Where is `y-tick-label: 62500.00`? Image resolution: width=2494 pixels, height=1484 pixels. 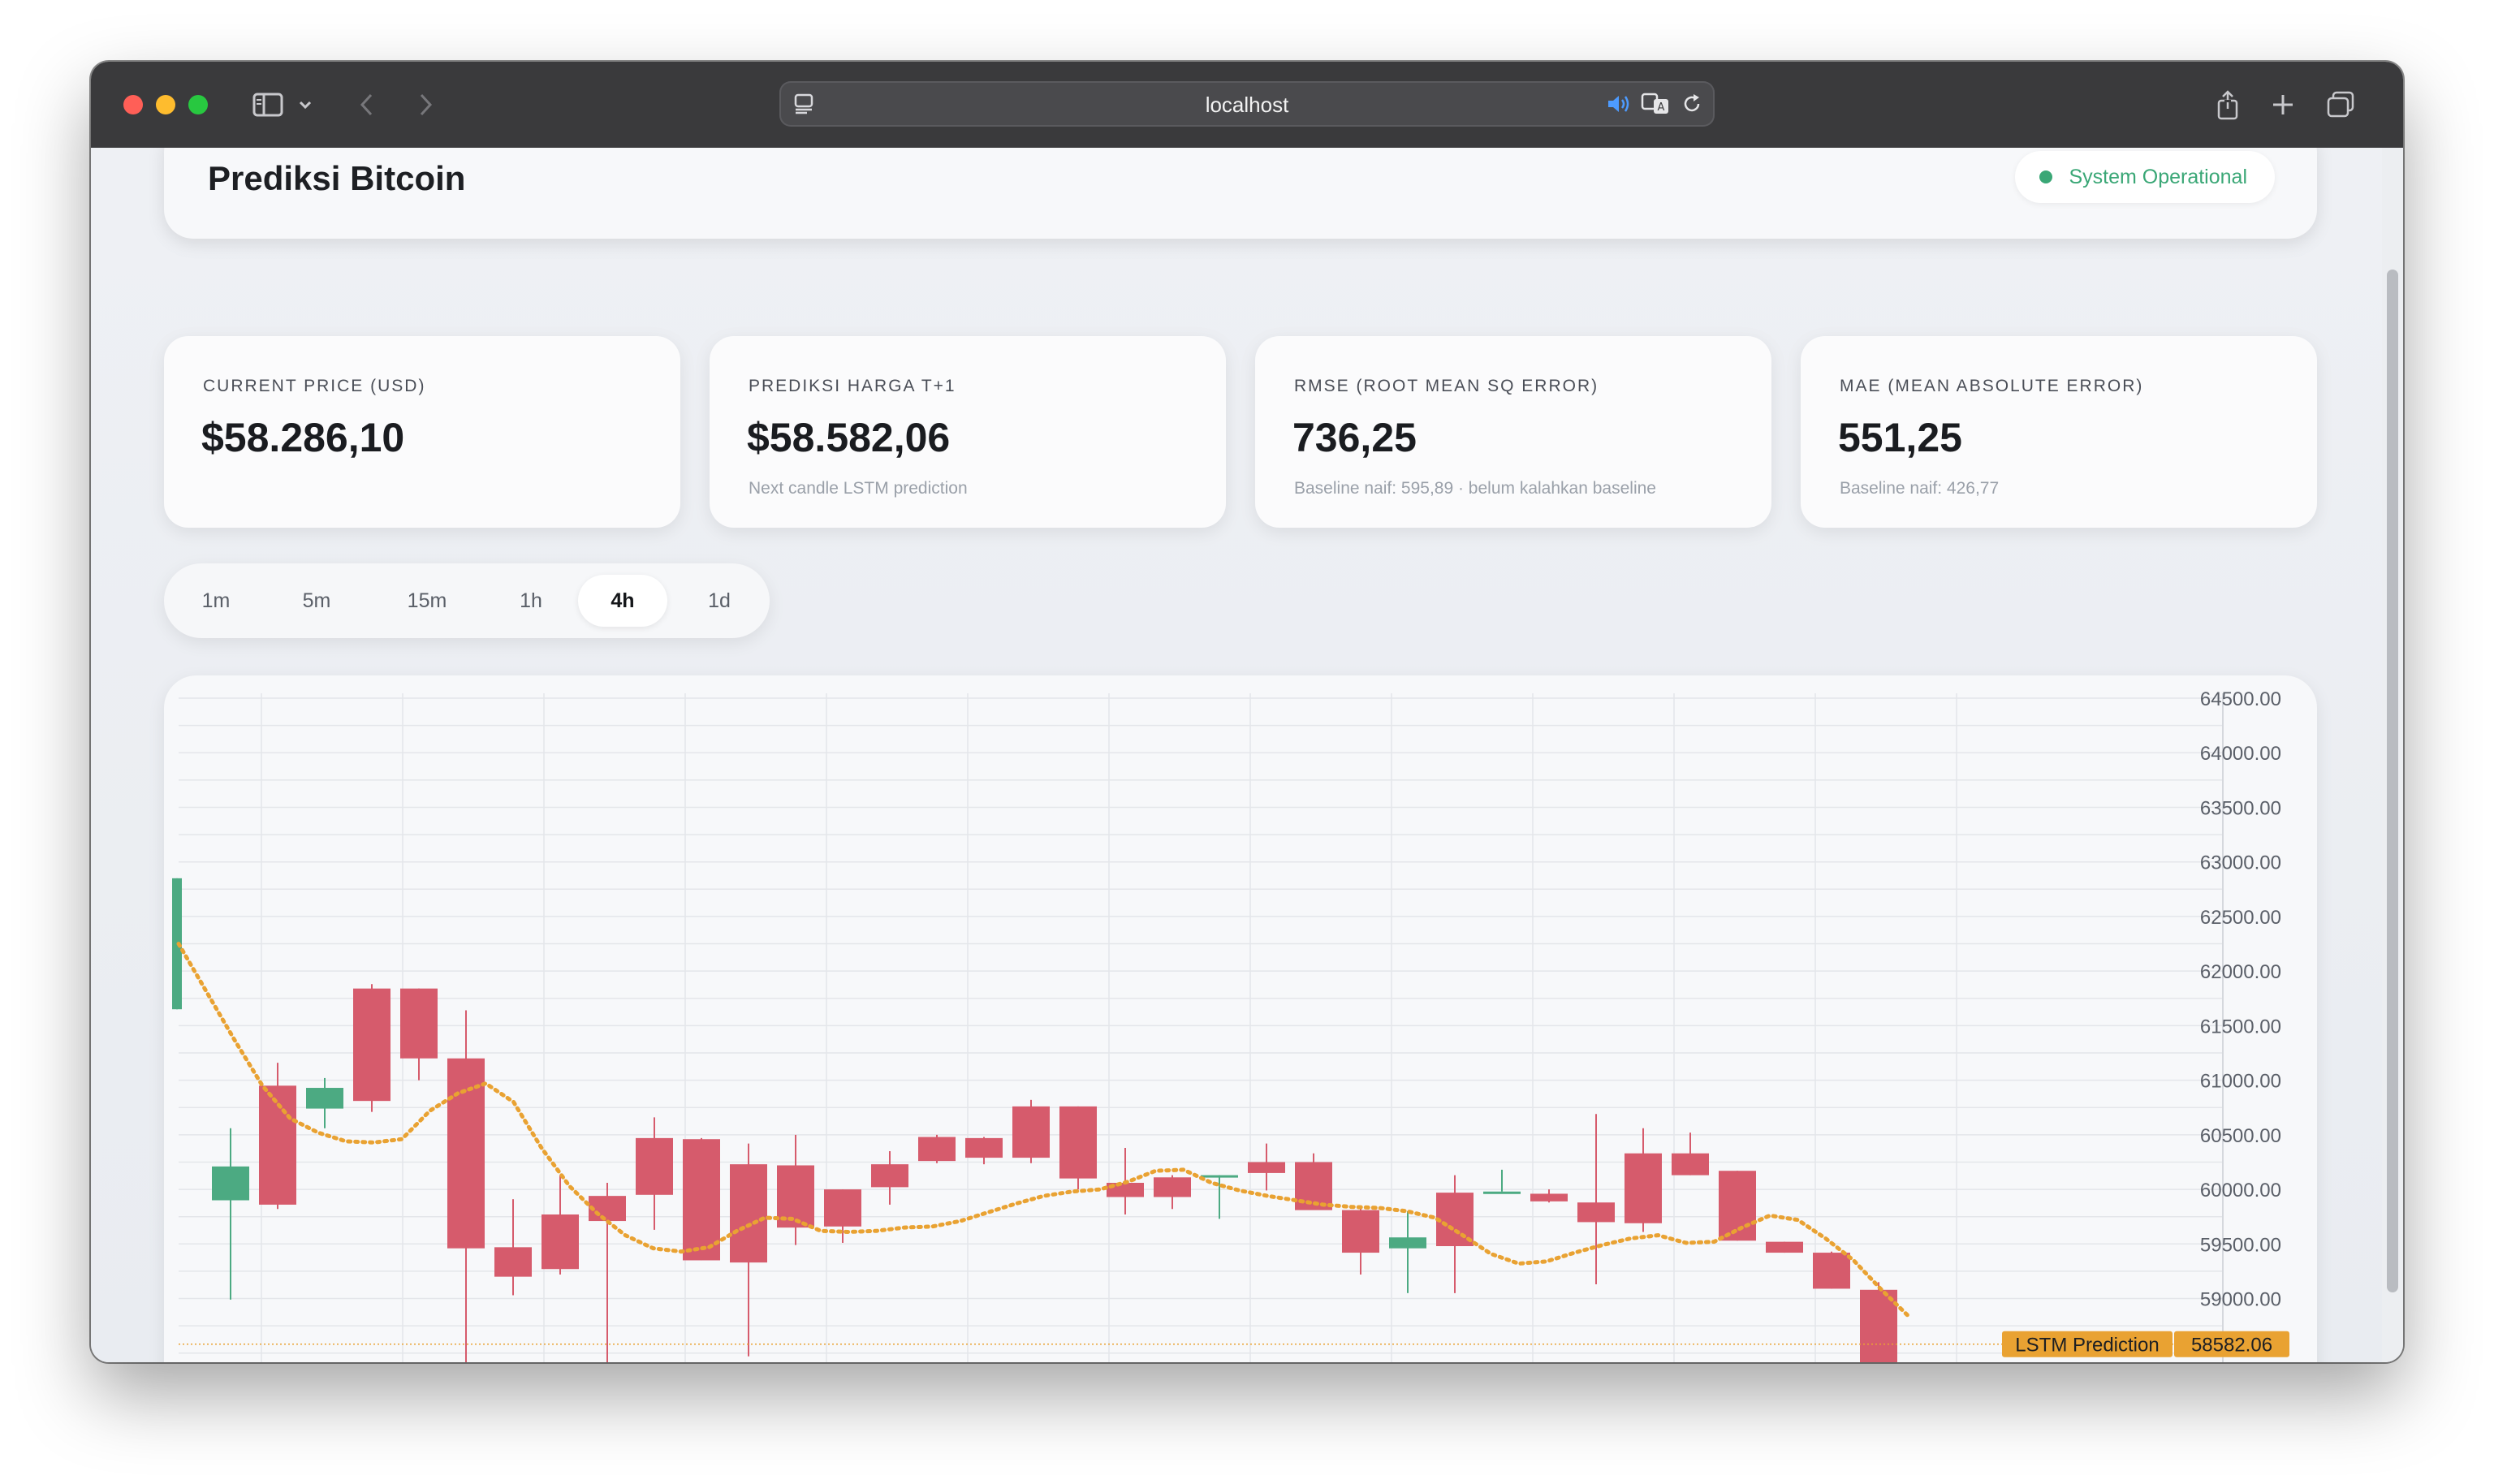 y-tick-label: 62500.00 is located at coordinates (2240, 918).